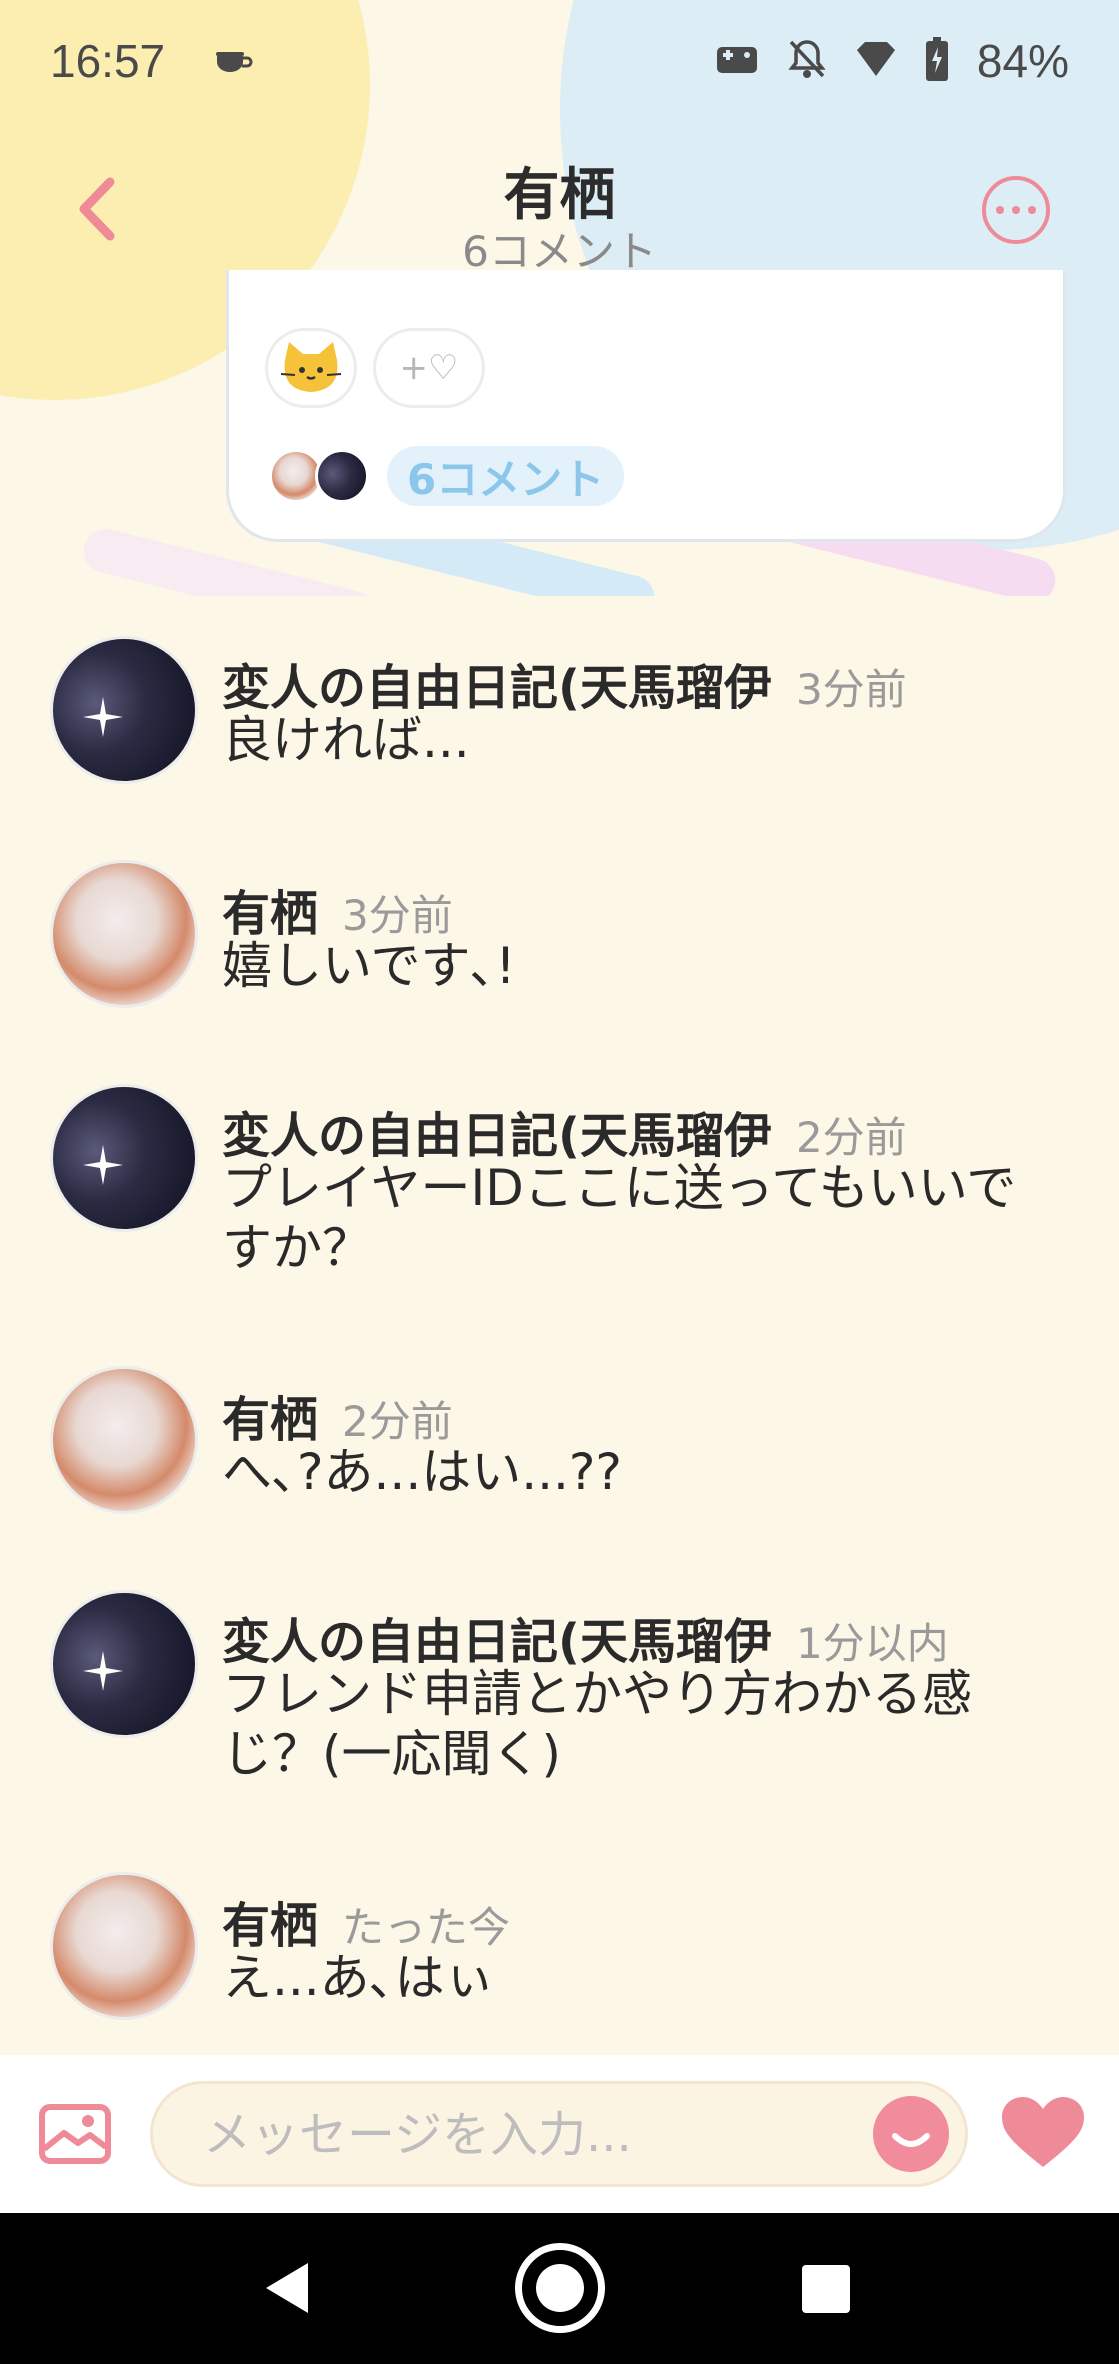 The height and width of the screenshot is (2364, 1119). I want to click on comment-author: 変人の自由日記(天馬瑠伊 1分以内, so click(585, 1637).